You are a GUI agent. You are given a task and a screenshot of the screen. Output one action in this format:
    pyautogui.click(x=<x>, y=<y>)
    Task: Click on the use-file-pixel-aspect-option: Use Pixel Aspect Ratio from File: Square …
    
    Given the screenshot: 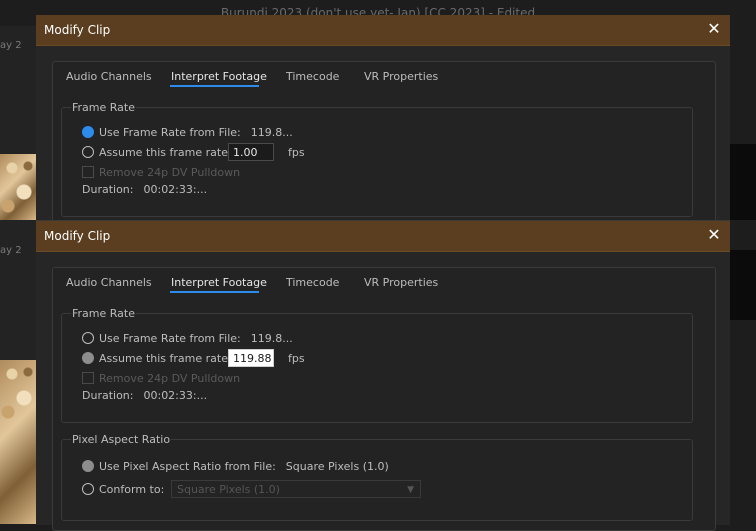 What is the action you would take?
    pyautogui.click(x=235, y=467)
    